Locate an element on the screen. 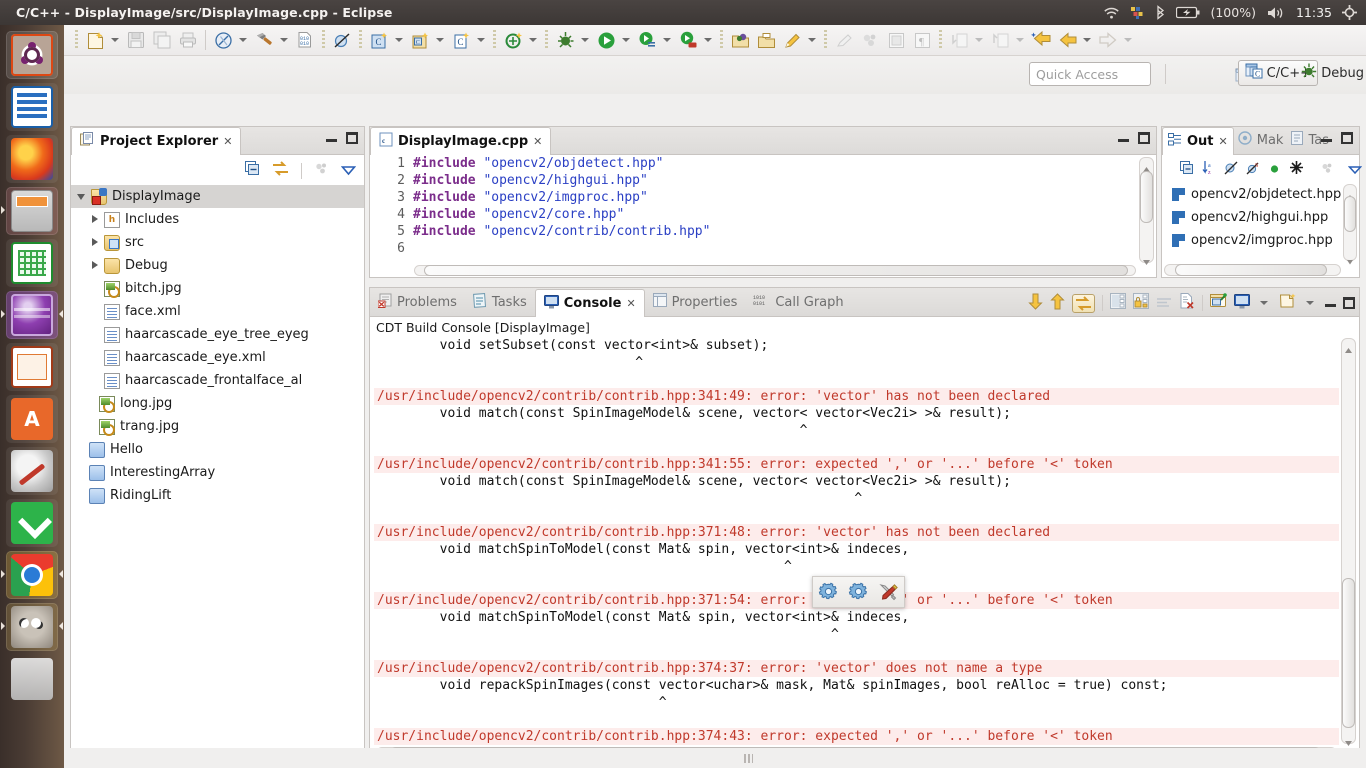 The height and width of the screenshot is (768, 1366). tree-item-ridinglift: RidingLift is located at coordinates (217, 495).